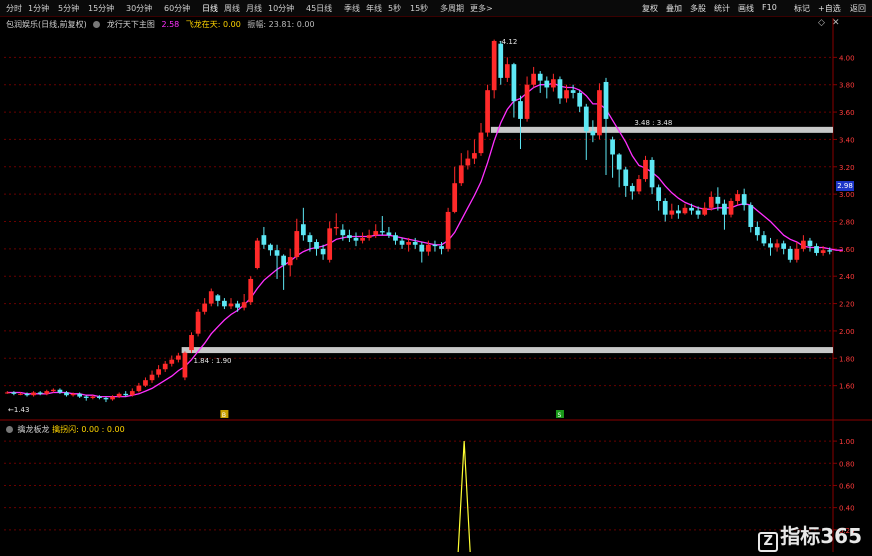 The height and width of the screenshot is (556, 872). Describe the element at coordinates (847, 113) in the screenshot. I see `y-tick-label: 3.60` at that location.